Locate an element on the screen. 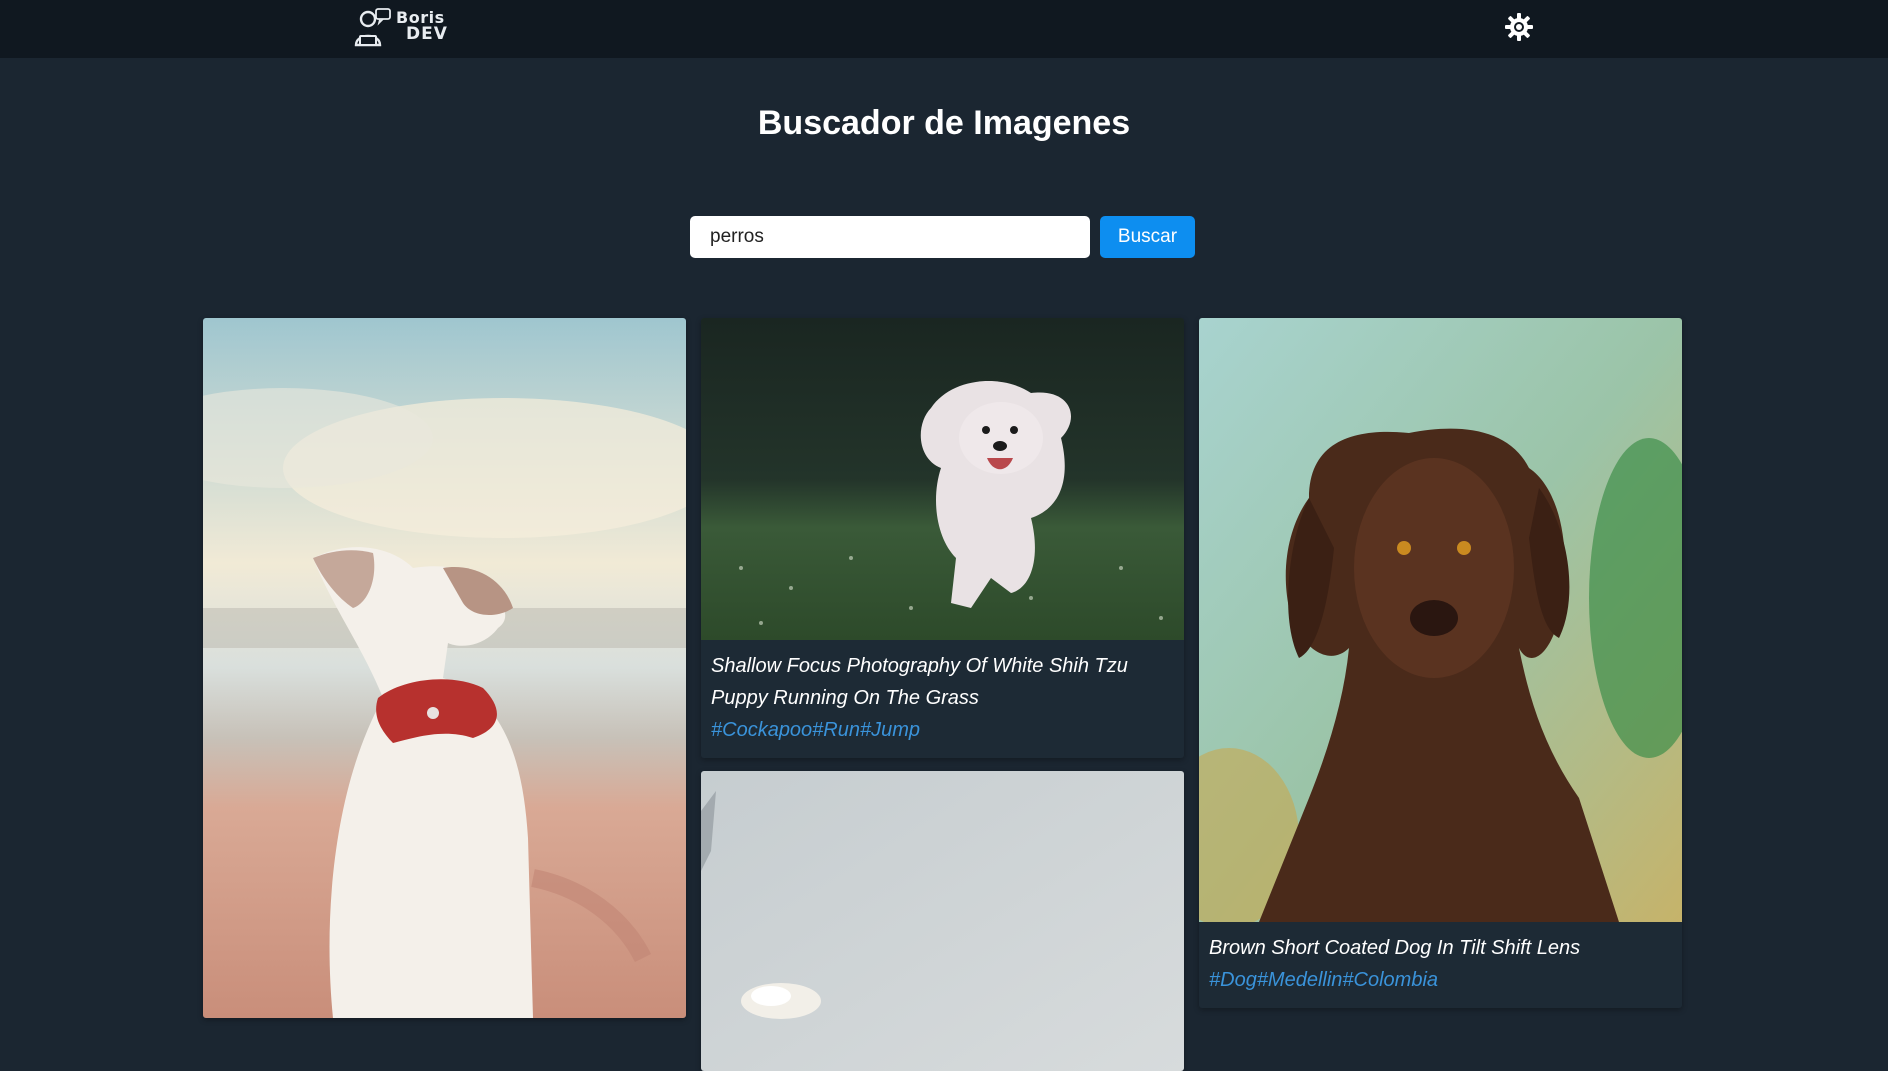 The image size is (1888, 1071). search-input is located at coordinates (890, 237).